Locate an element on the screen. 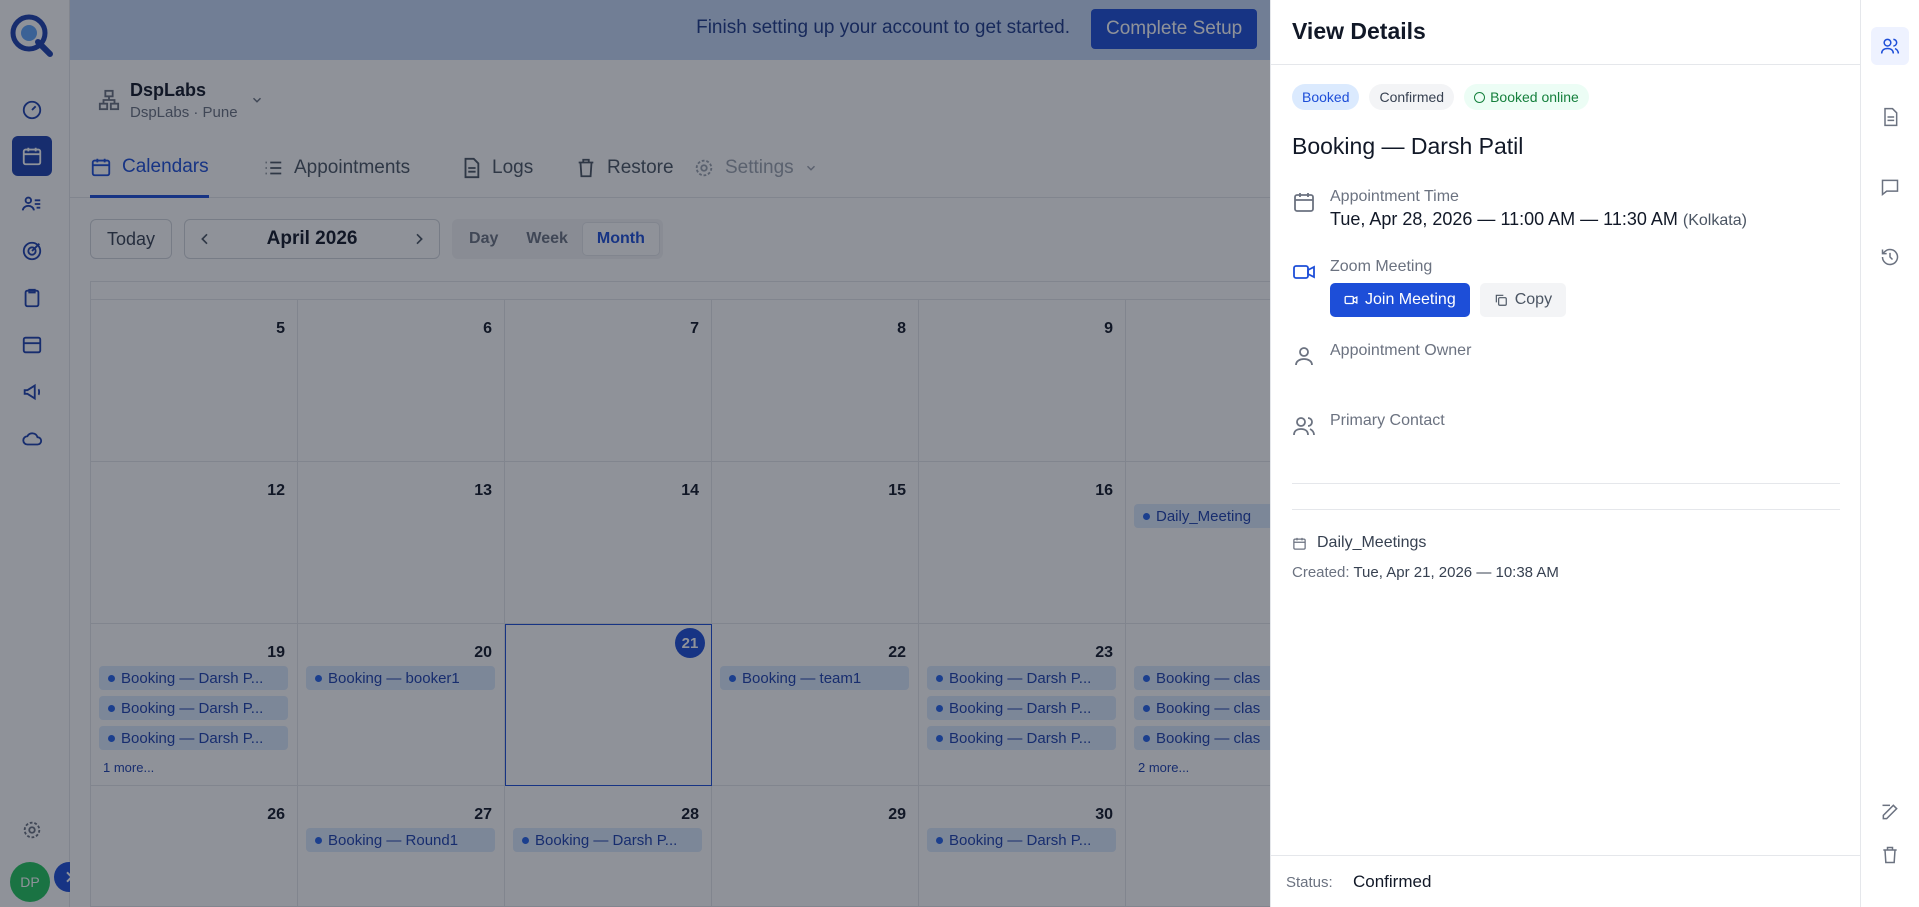 The width and height of the screenshot is (1919, 907). booked-online-badge: Booked online is located at coordinates (1526, 97).